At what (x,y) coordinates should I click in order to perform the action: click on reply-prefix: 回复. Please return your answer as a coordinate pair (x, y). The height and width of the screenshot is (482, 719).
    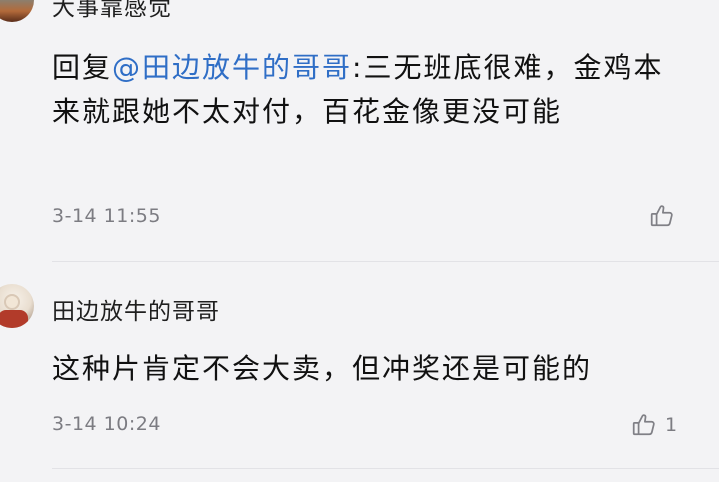
    Looking at the image, I should click on (82, 67).